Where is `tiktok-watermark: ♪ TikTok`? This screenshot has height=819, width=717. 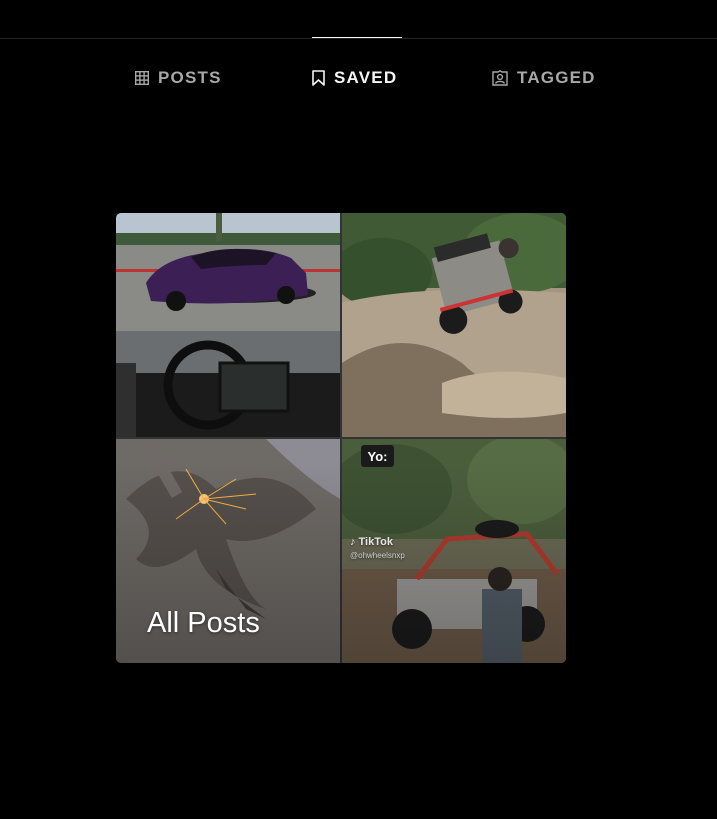 tiktok-watermark: ♪ TikTok is located at coordinates (371, 542).